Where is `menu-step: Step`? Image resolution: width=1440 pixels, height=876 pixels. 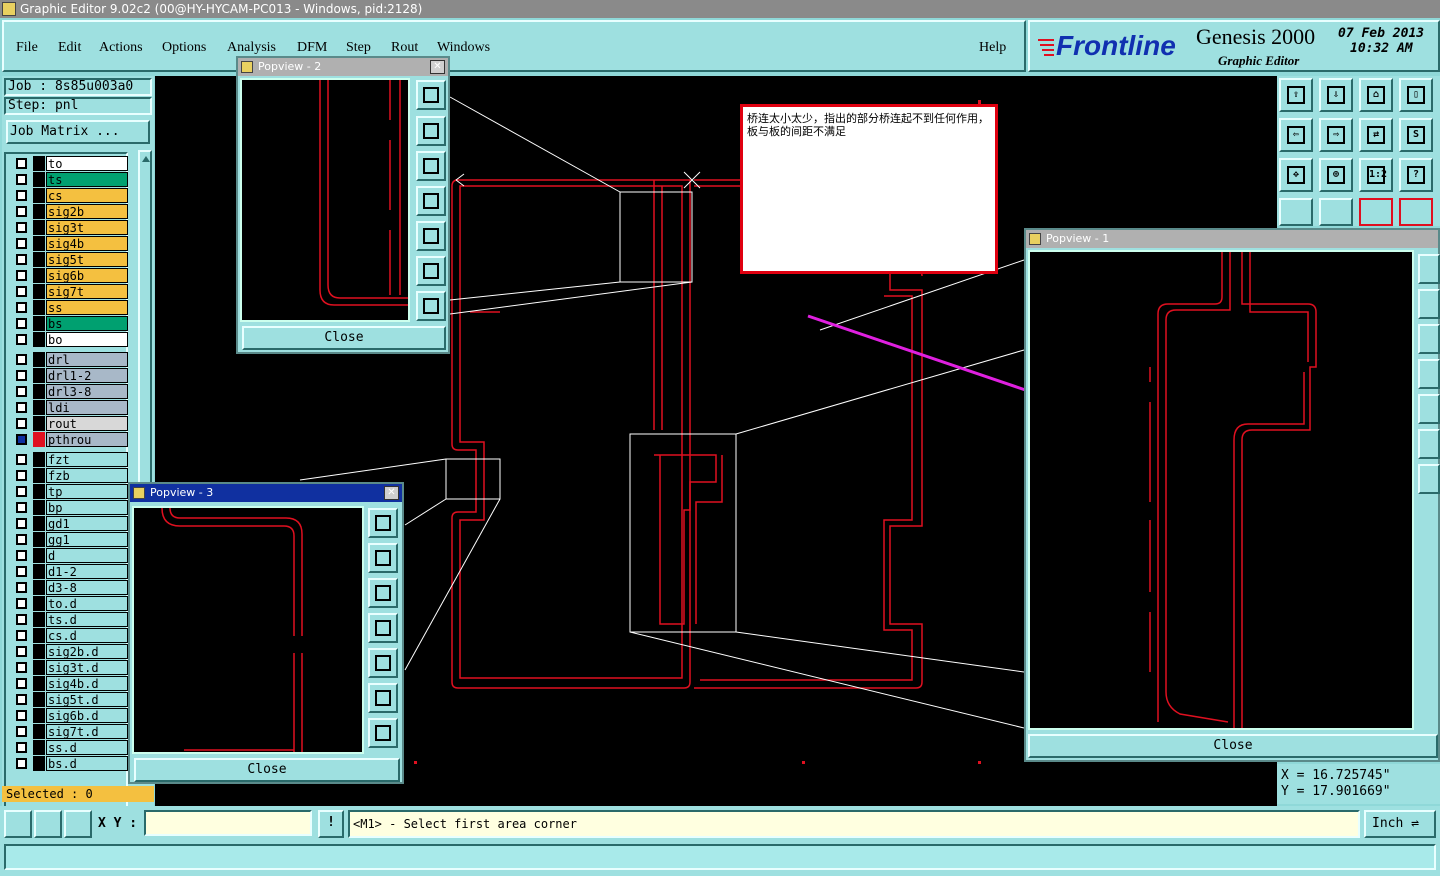
menu-step: Step is located at coordinates (358, 48).